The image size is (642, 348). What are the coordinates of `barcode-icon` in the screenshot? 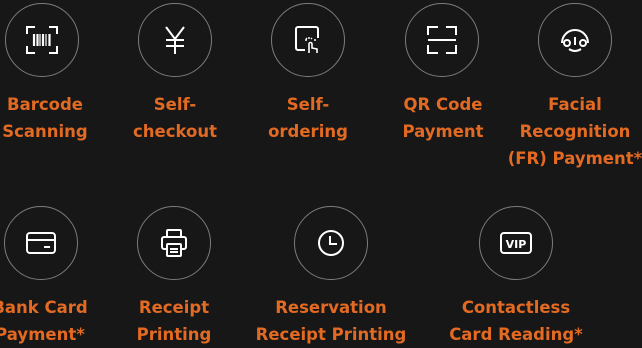 It's located at (42, 40).